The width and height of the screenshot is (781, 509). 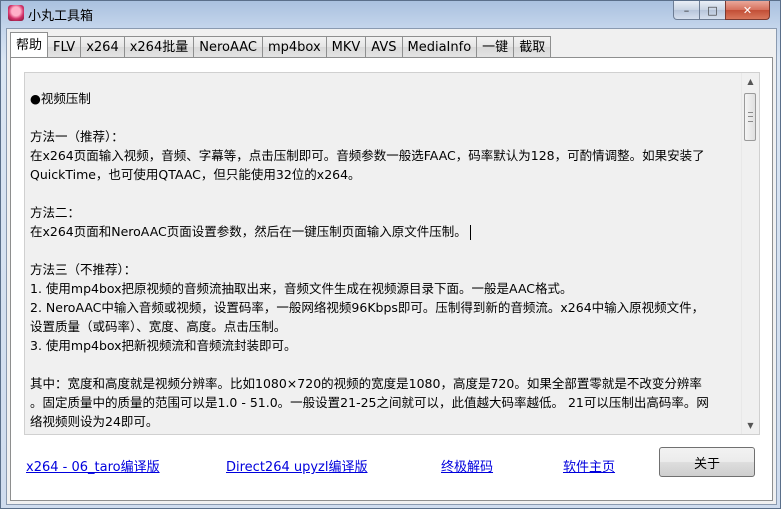 I want to click on text-caret, so click(x=470, y=232).